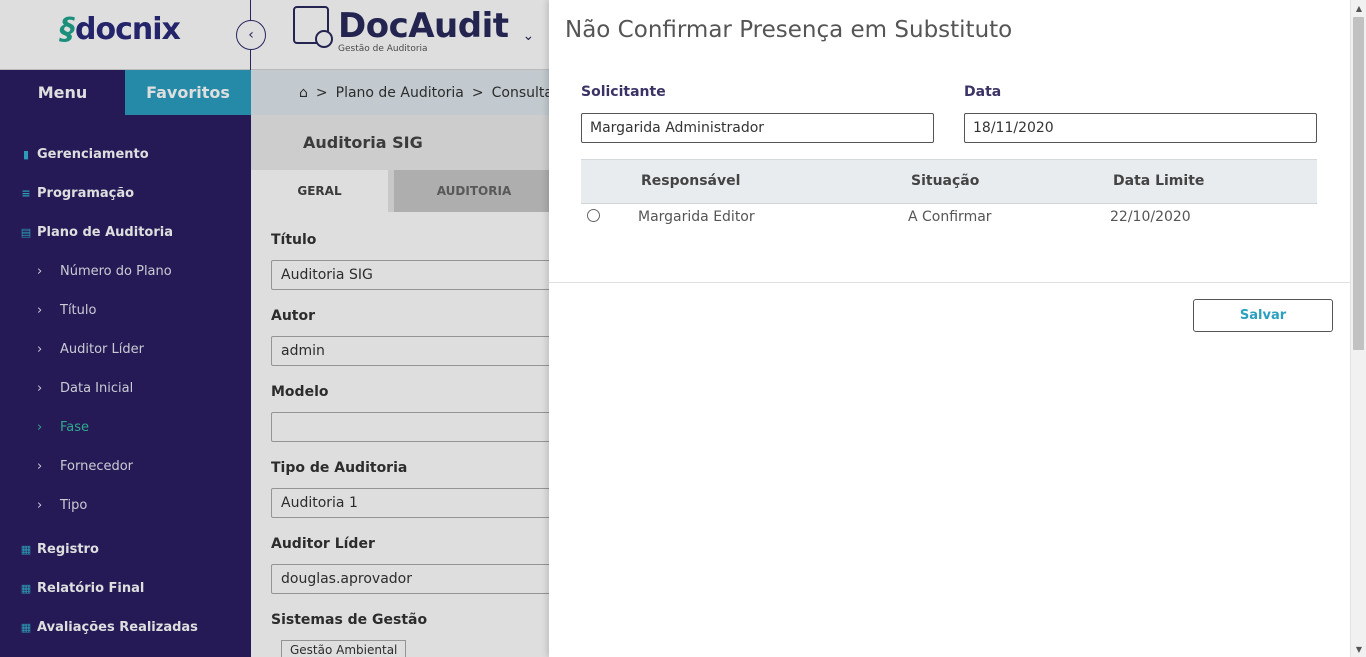 Image resolution: width=1366 pixels, height=657 pixels. What do you see at coordinates (1158, 181) in the screenshot?
I see `column-header-data-limite: Data Limite` at bounding box center [1158, 181].